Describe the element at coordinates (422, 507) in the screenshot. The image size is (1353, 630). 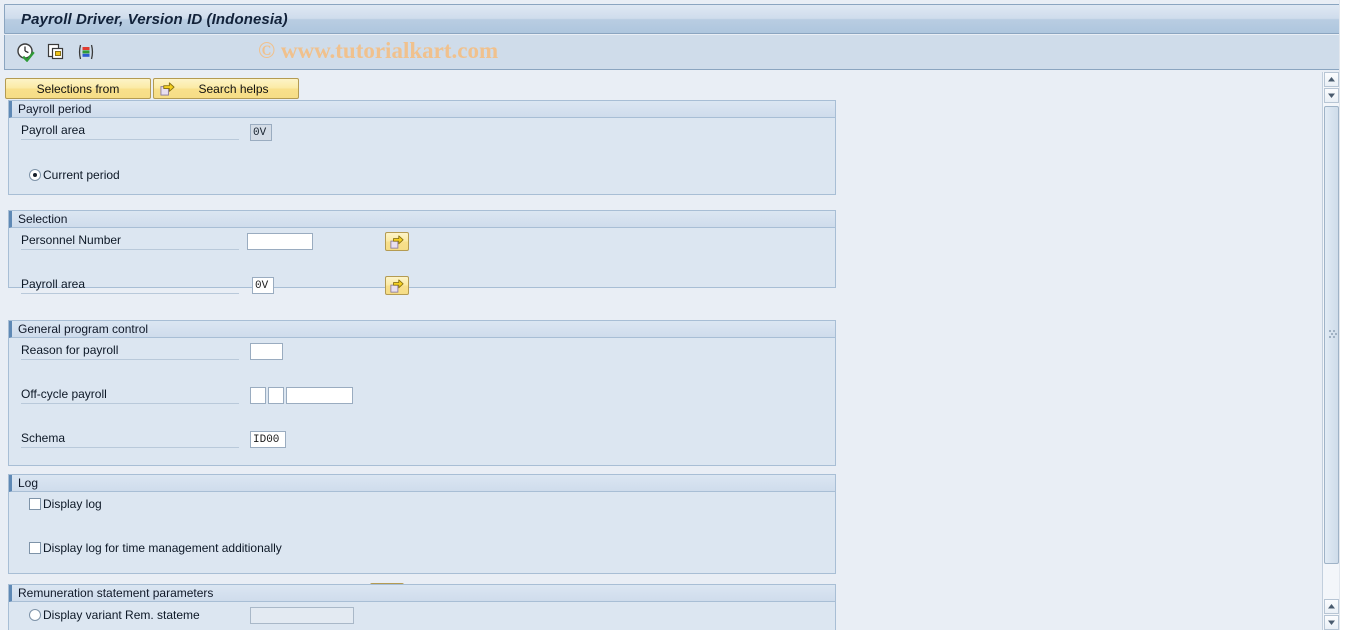
I see `row-display-log: Display log` at that location.